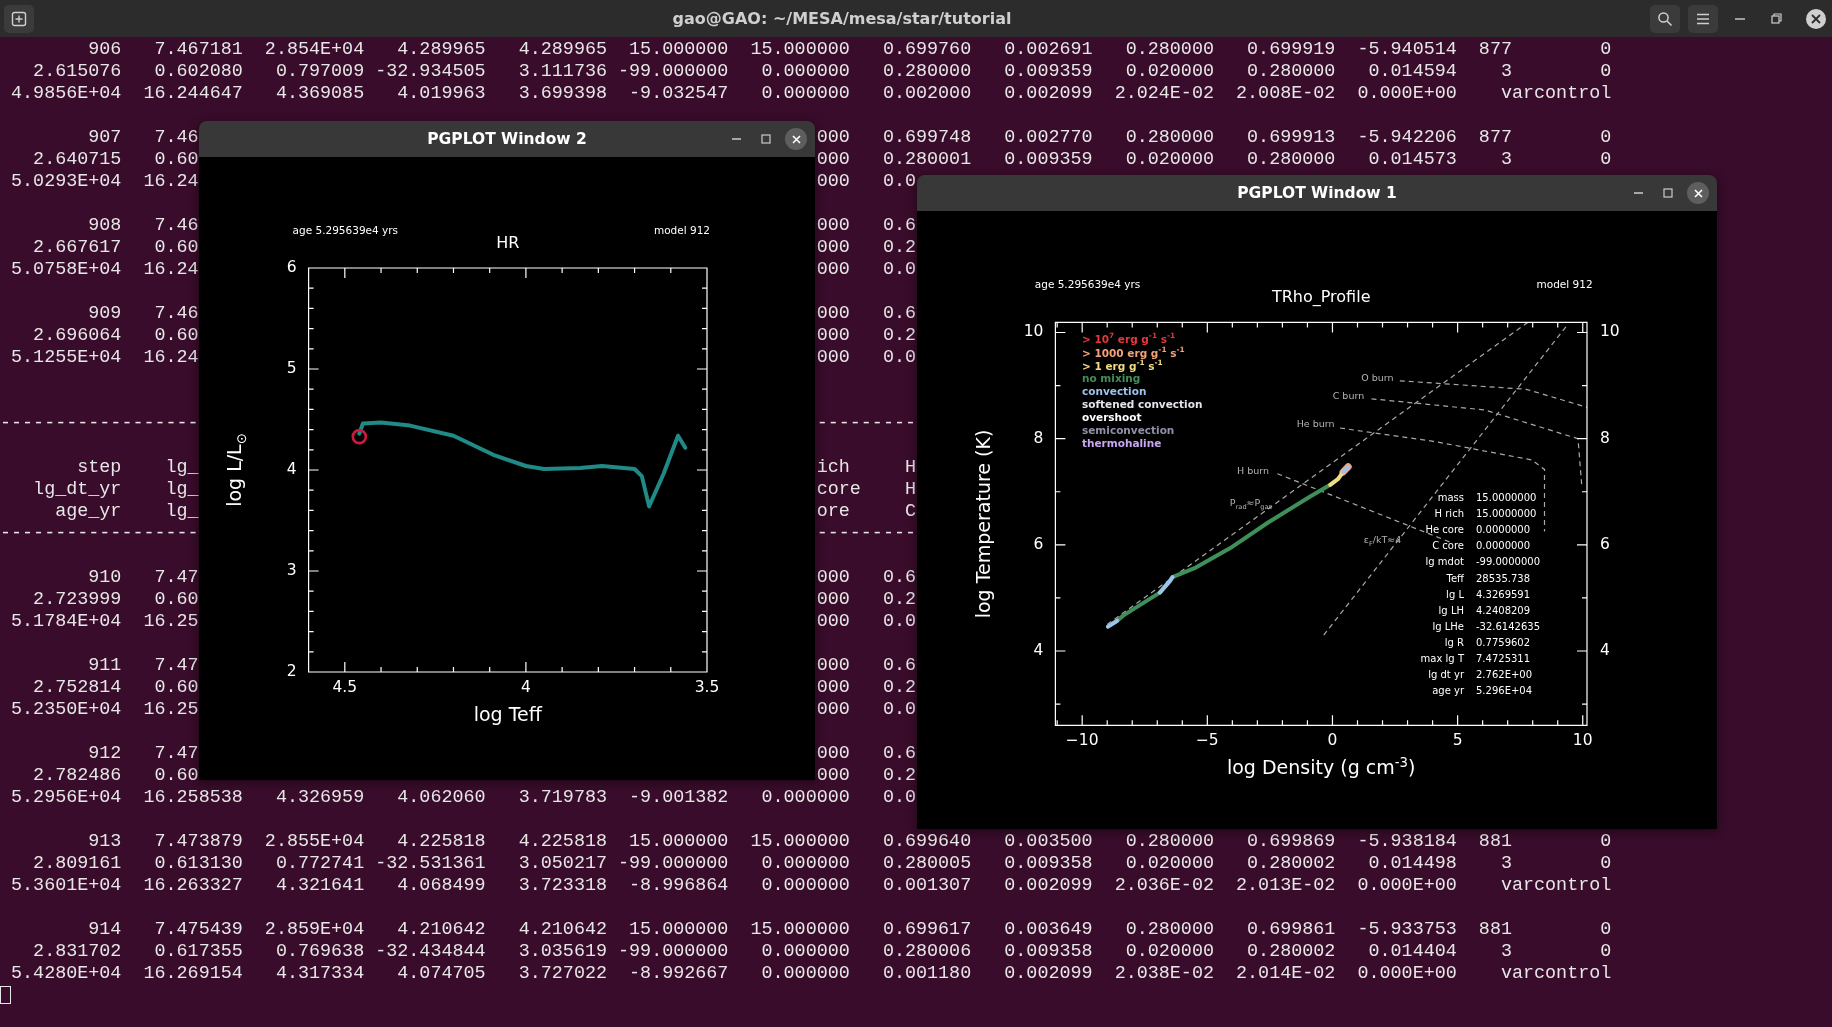 The height and width of the screenshot is (1027, 1832). I want to click on legend-label: > 1000 erg g$^{-1}$ s$^{-1}$, so click(1133, 352).